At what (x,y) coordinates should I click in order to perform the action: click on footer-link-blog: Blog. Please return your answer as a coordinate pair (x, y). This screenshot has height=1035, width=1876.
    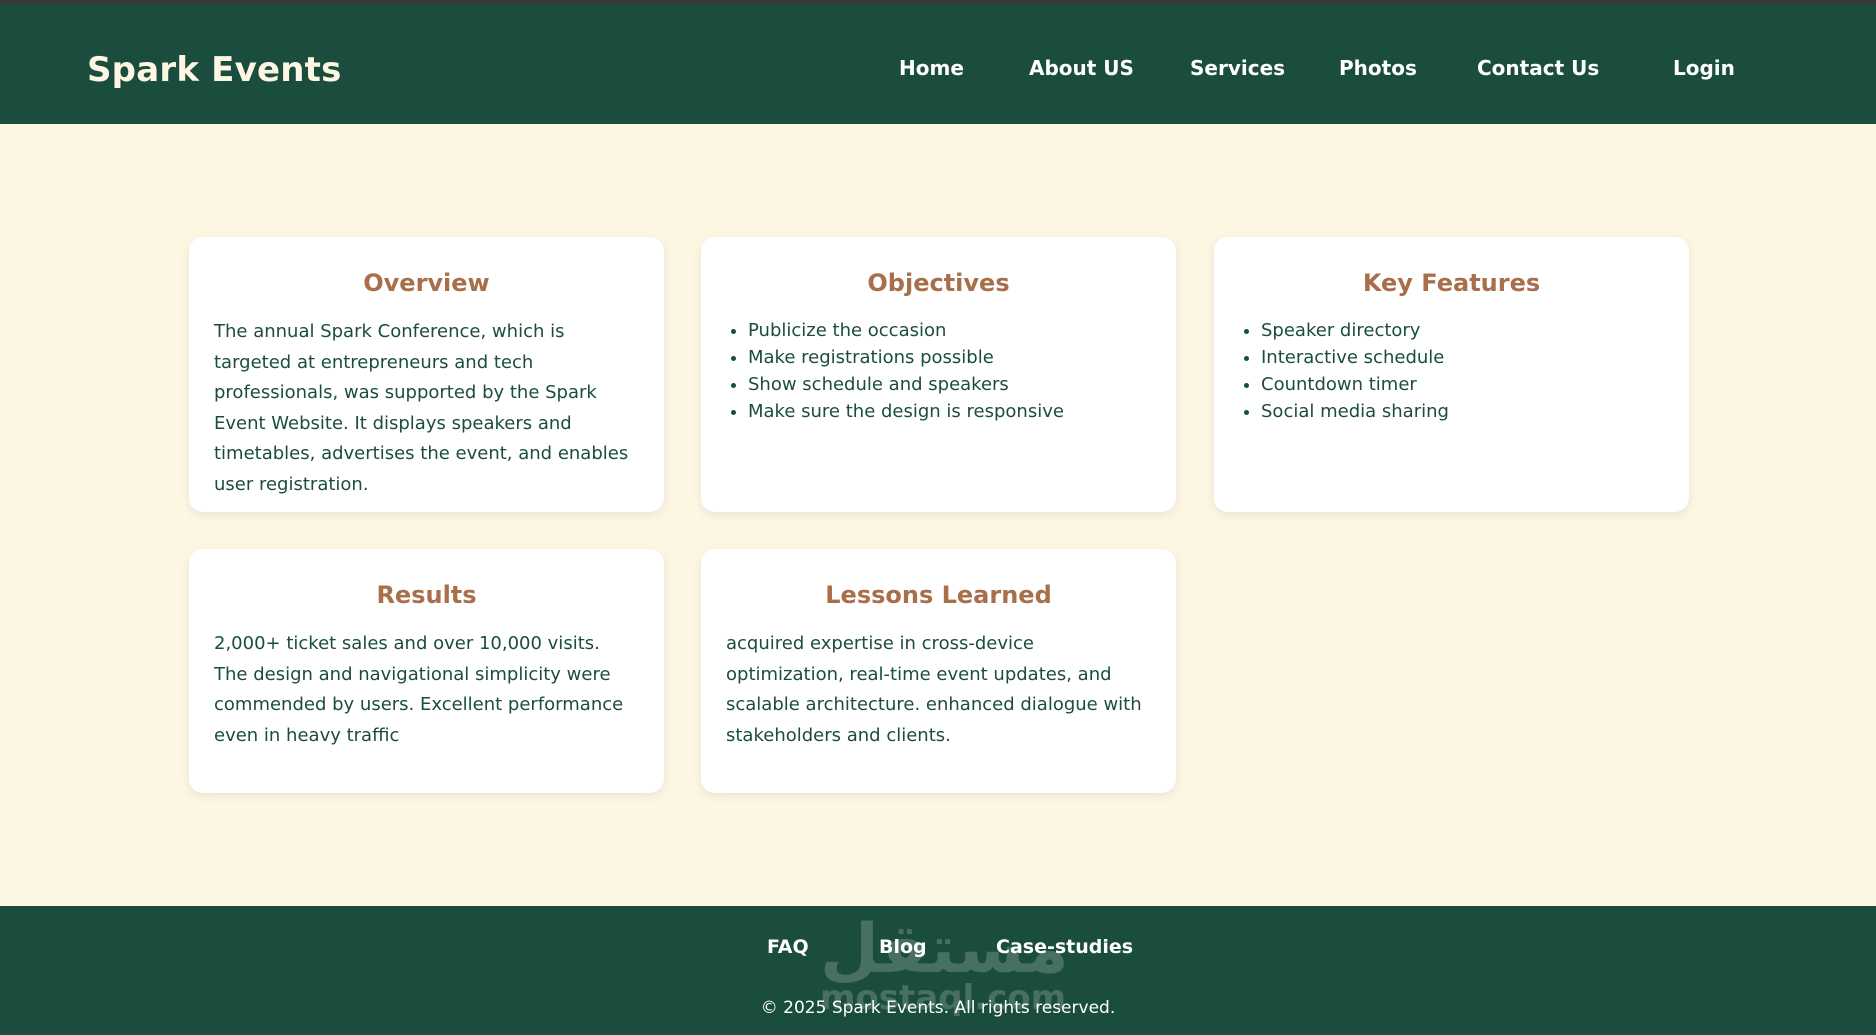
    Looking at the image, I should click on (903, 947).